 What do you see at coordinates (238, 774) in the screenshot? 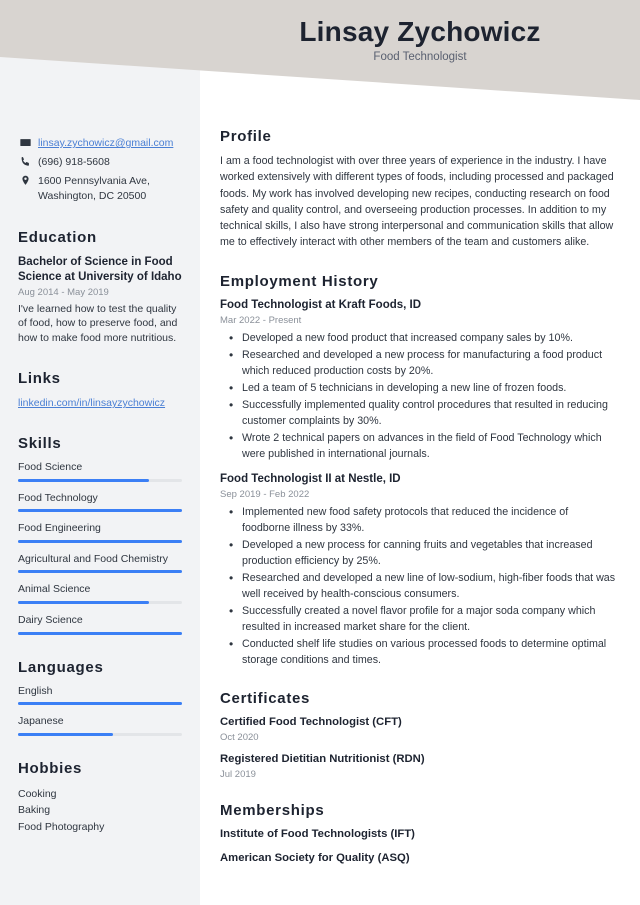
I see `certificate-date: Jul 2019` at bounding box center [238, 774].